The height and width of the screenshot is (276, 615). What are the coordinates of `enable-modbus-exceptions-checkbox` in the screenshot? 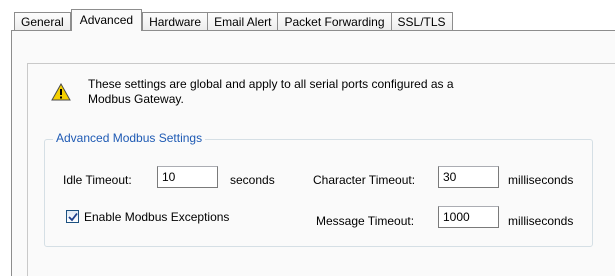 It's located at (72, 216).